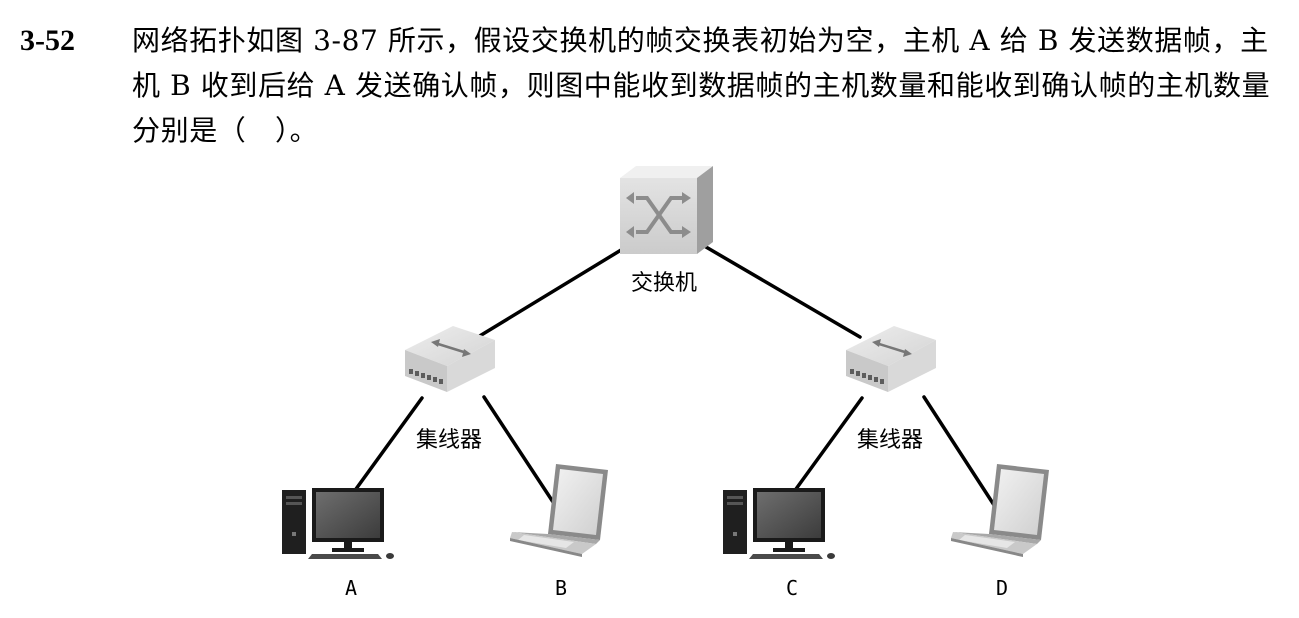  Describe the element at coordinates (890, 440) in the screenshot. I see `hub-right-label: 集线器` at that location.